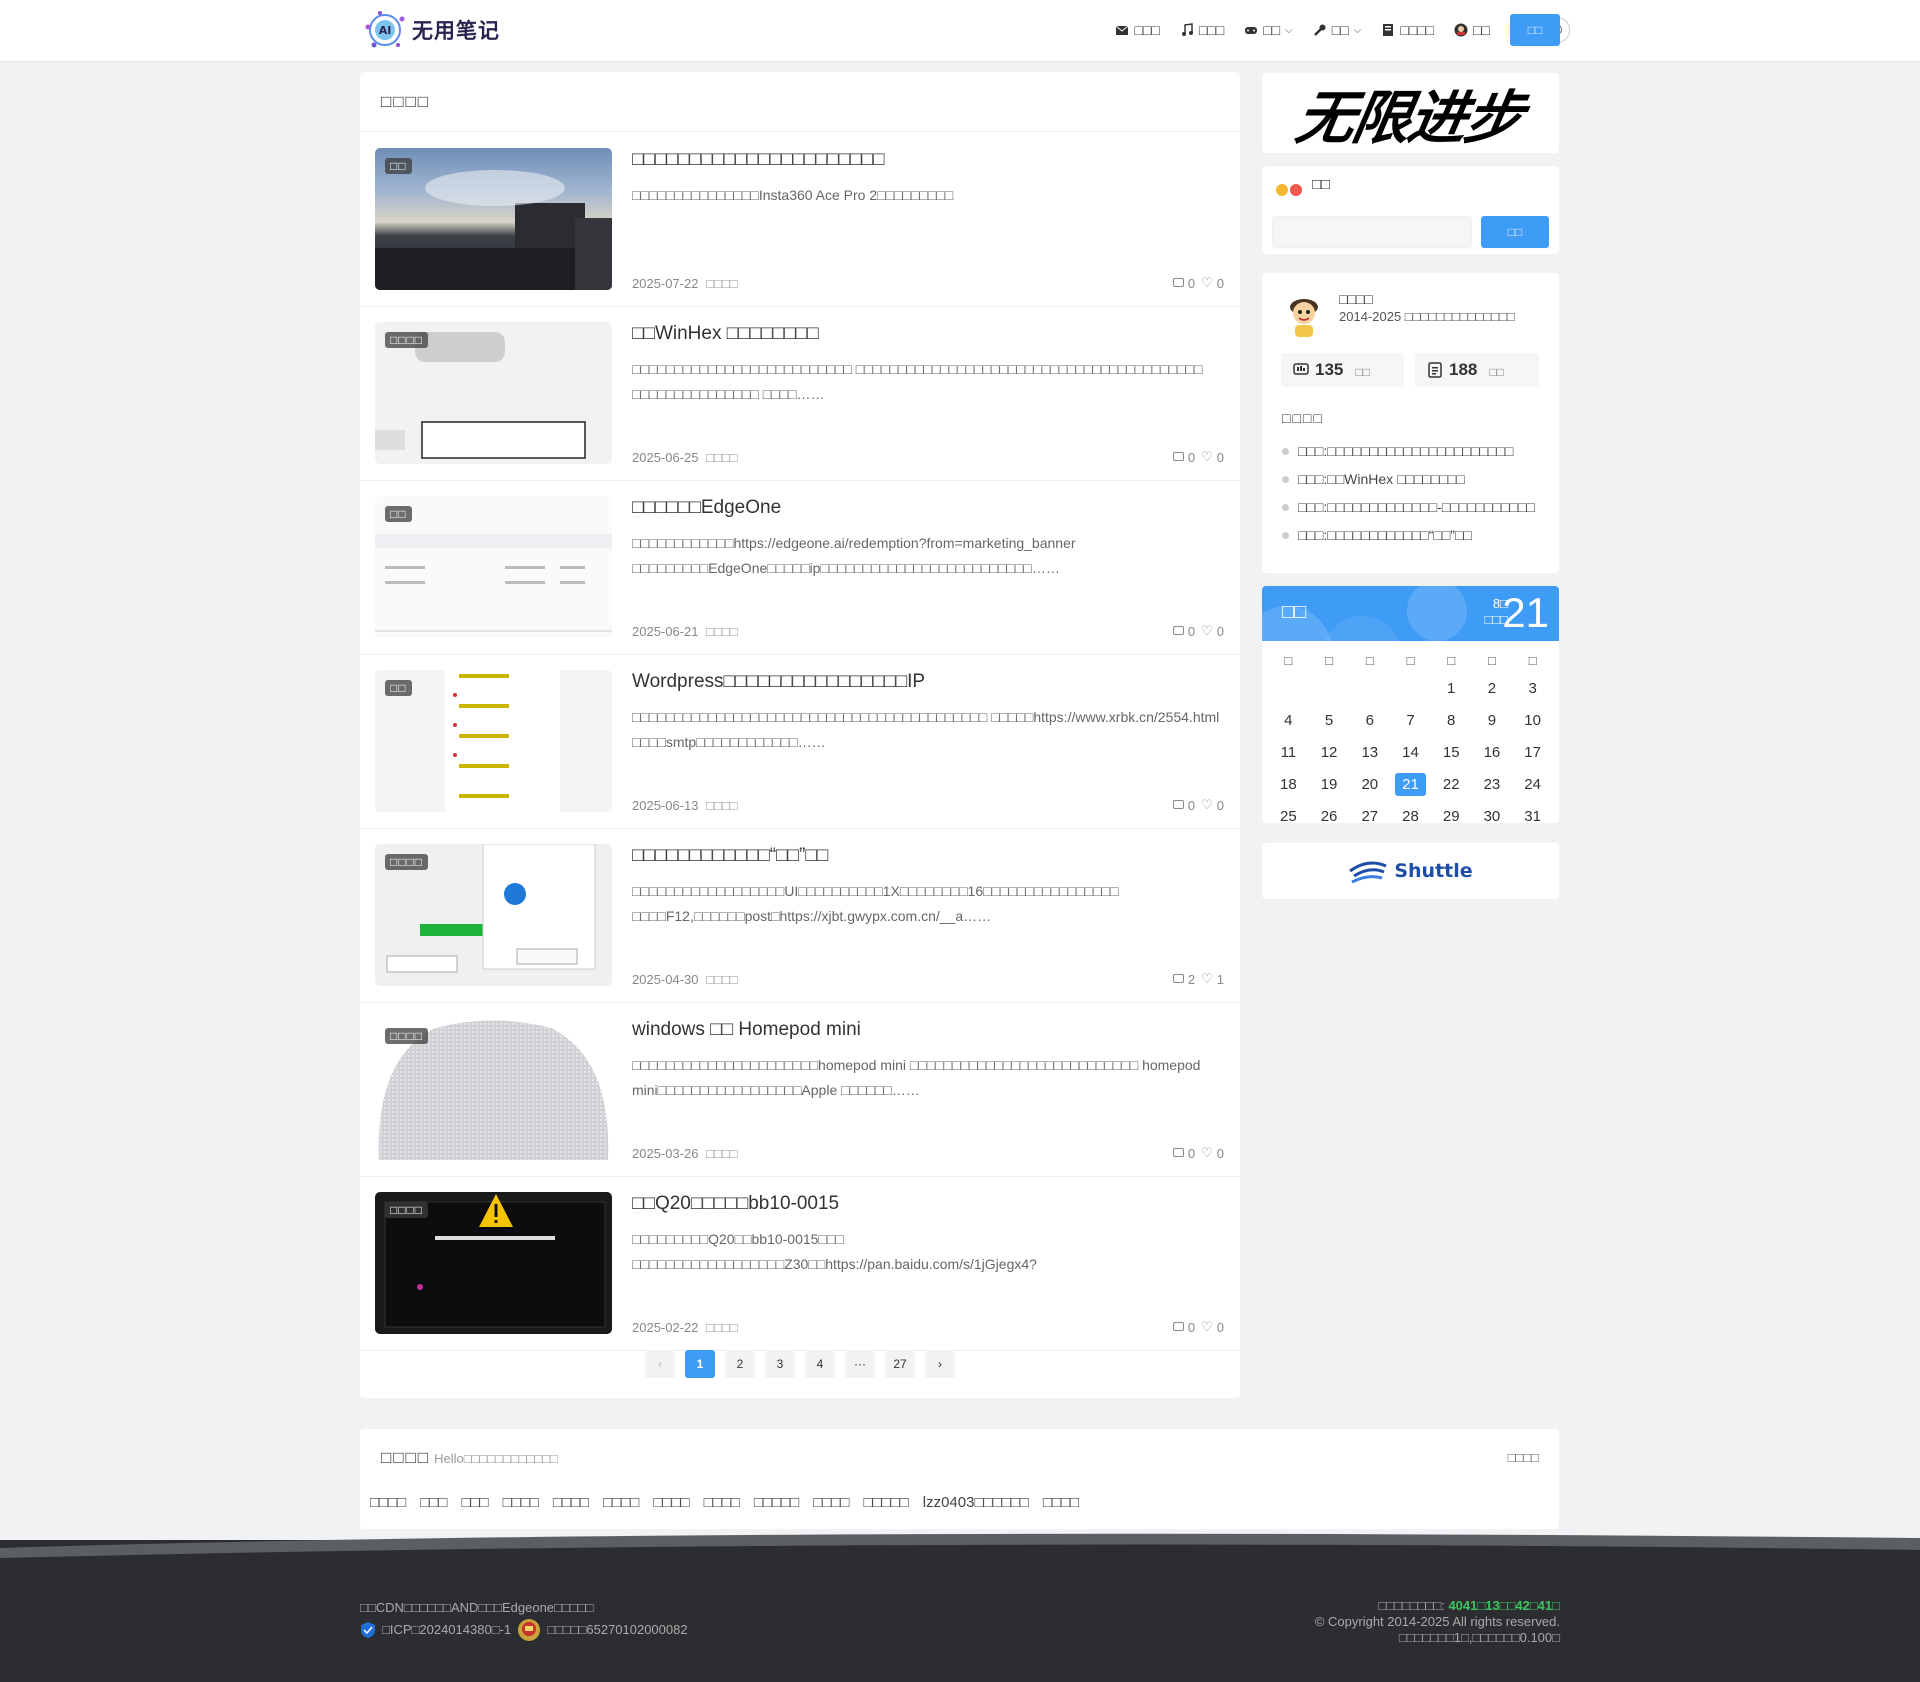  What do you see at coordinates (1410, 871) in the screenshot?
I see `sponsor-banner: Shuttle` at bounding box center [1410, 871].